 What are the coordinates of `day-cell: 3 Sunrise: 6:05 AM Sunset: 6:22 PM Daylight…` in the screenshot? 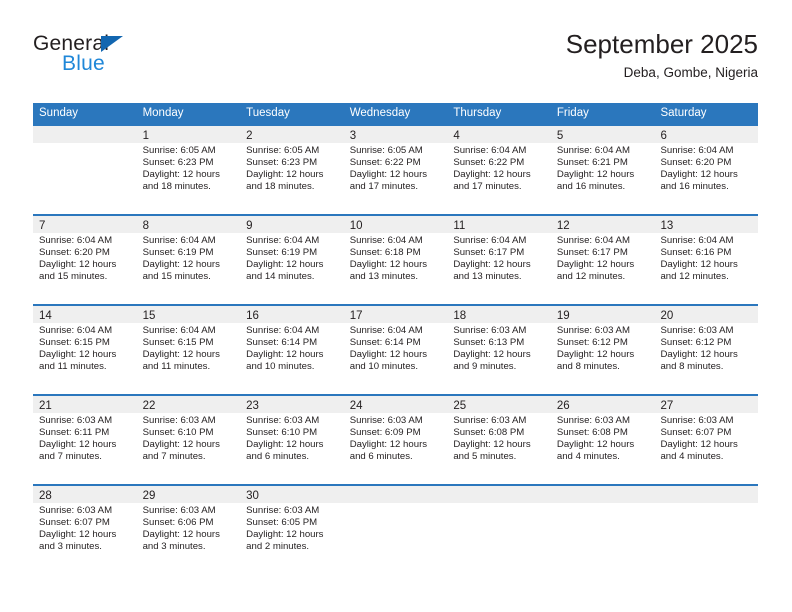 It's located at (395, 169).